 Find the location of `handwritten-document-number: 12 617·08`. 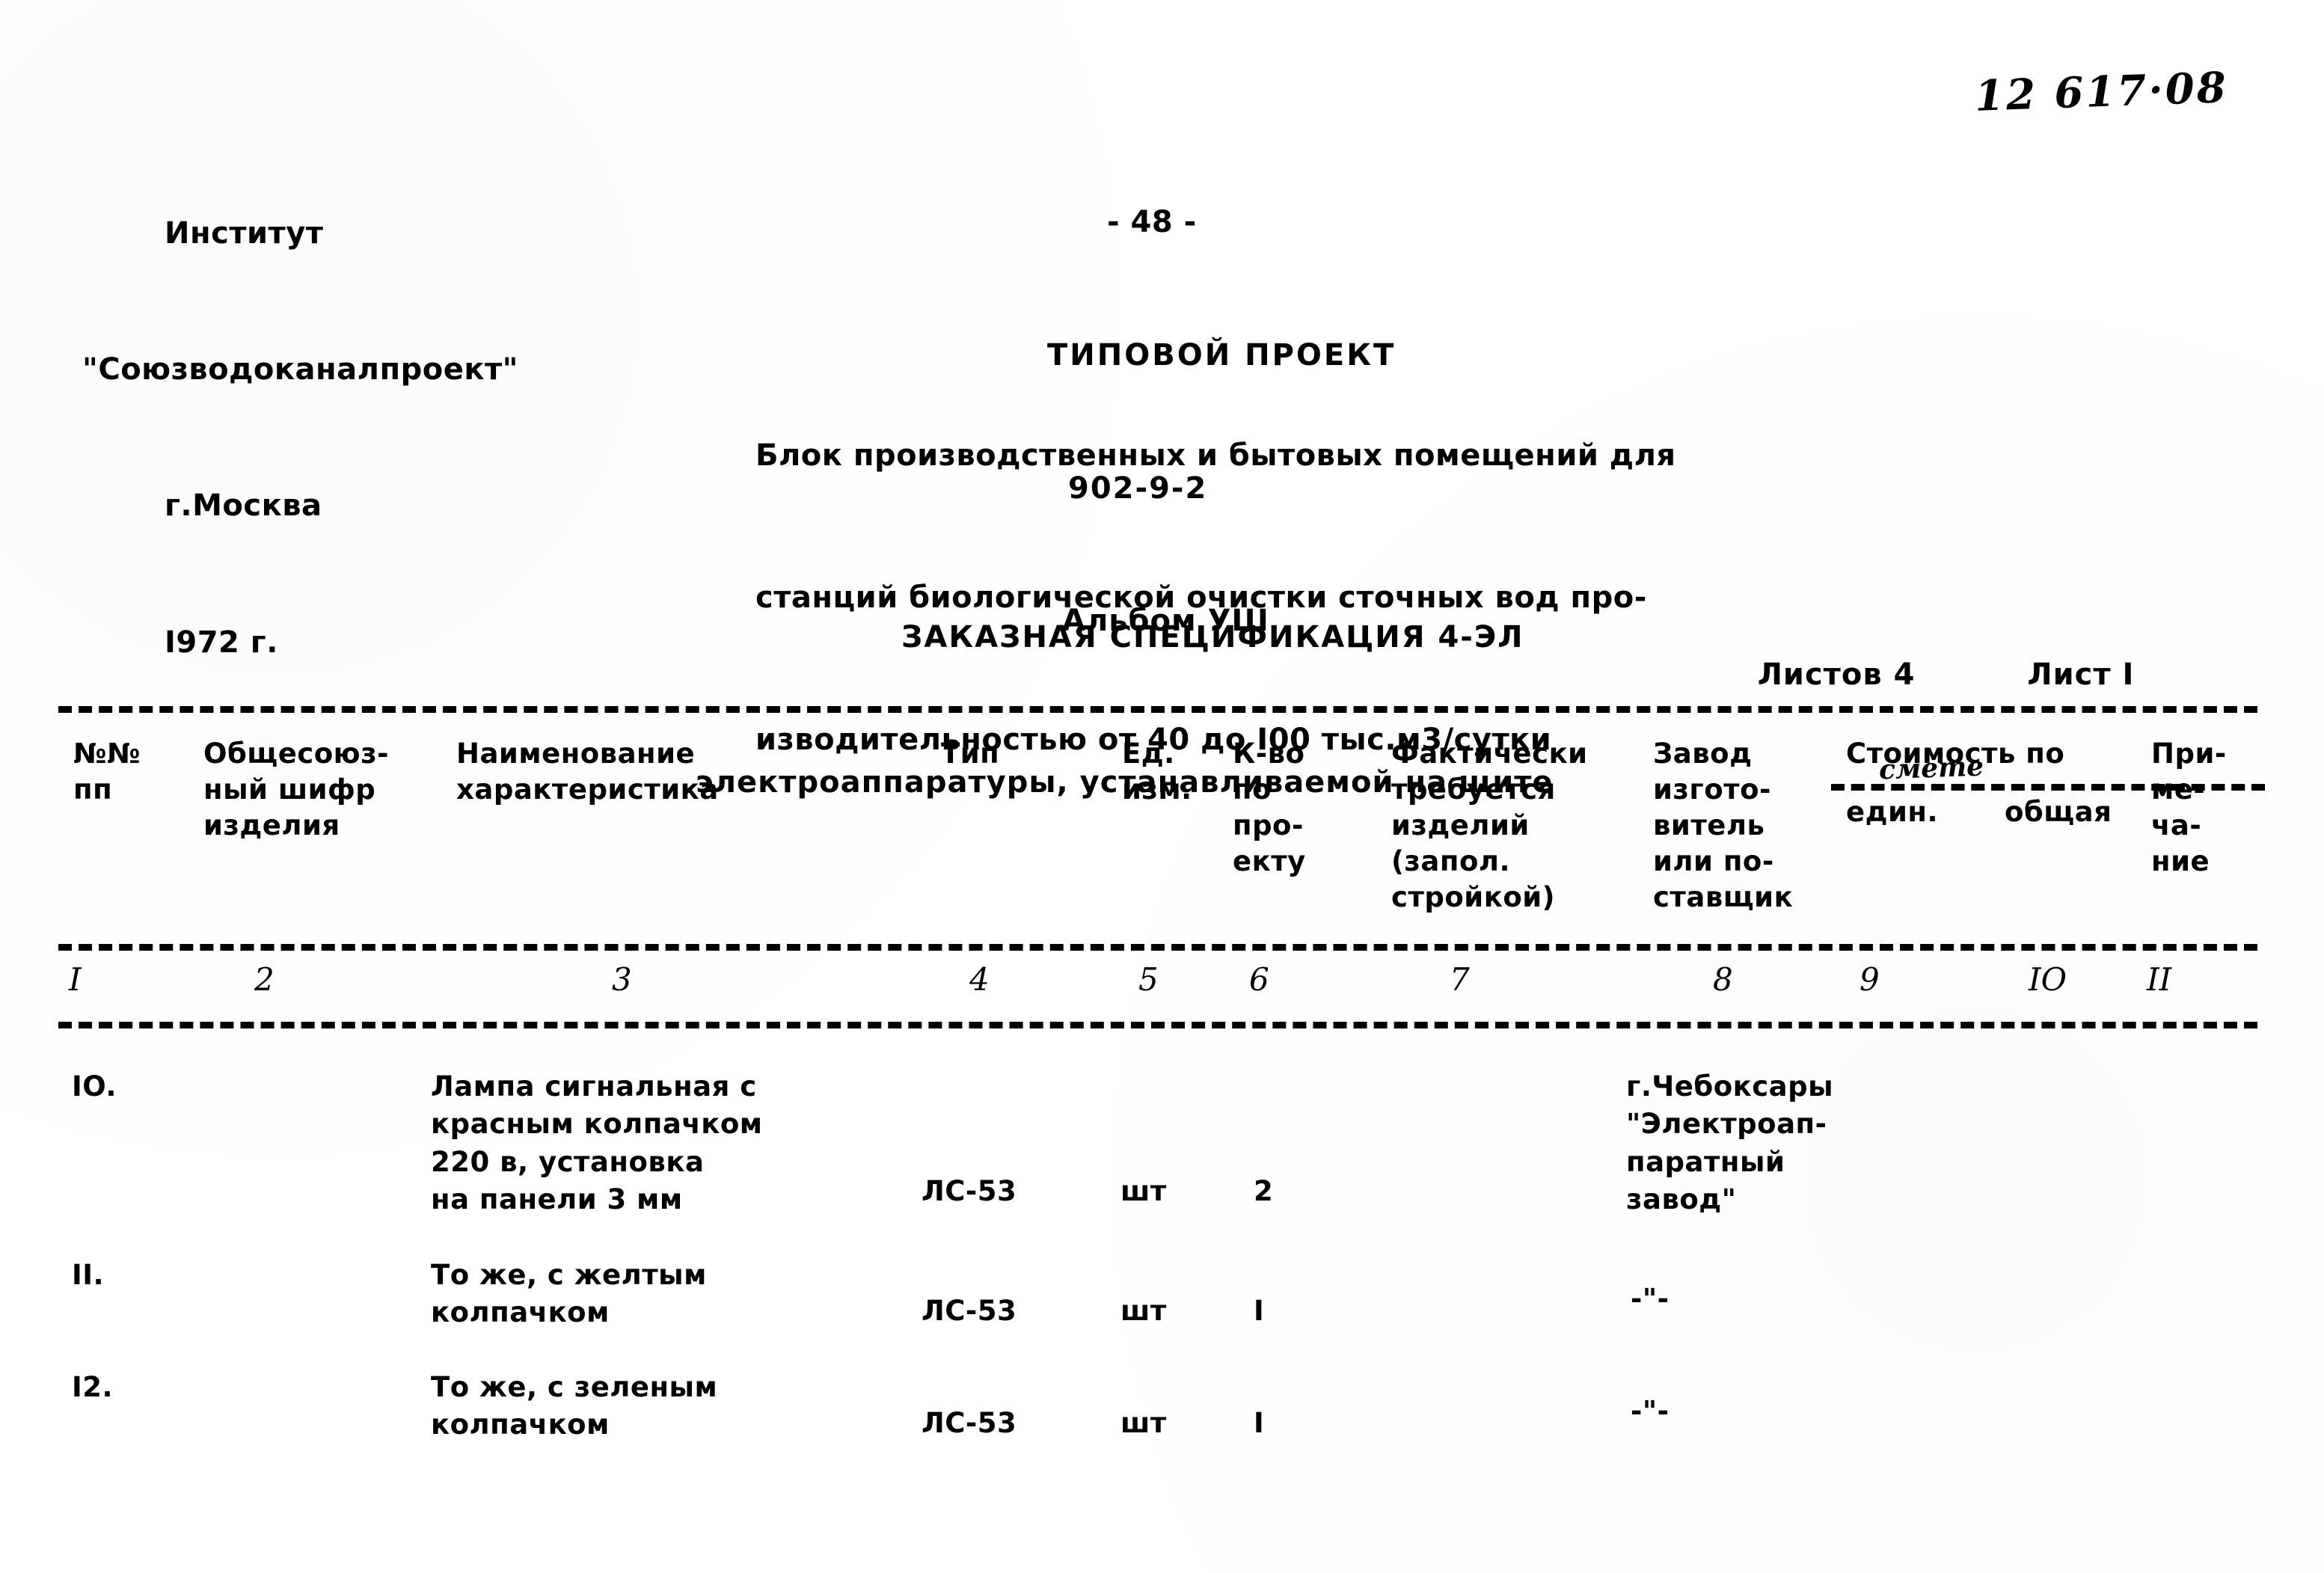

handwritten-document-number: 12 617·08 is located at coordinates (2101, 92).